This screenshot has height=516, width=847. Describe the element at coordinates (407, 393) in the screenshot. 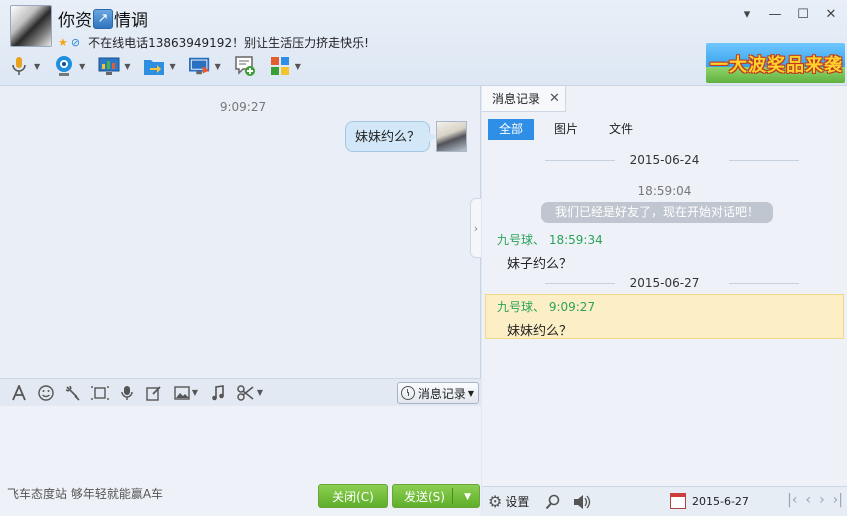

I see `clock-icon` at that location.